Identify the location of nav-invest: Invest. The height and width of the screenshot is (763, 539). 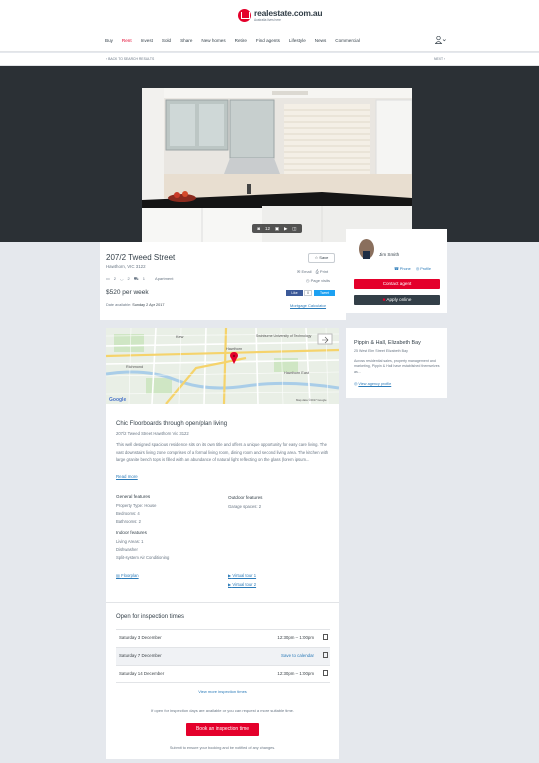
(147, 40).